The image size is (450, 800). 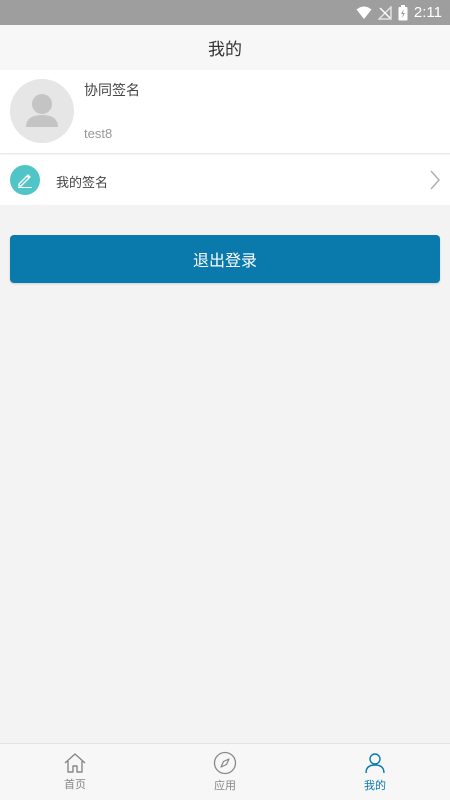 I want to click on user-icon, so click(x=375, y=763).